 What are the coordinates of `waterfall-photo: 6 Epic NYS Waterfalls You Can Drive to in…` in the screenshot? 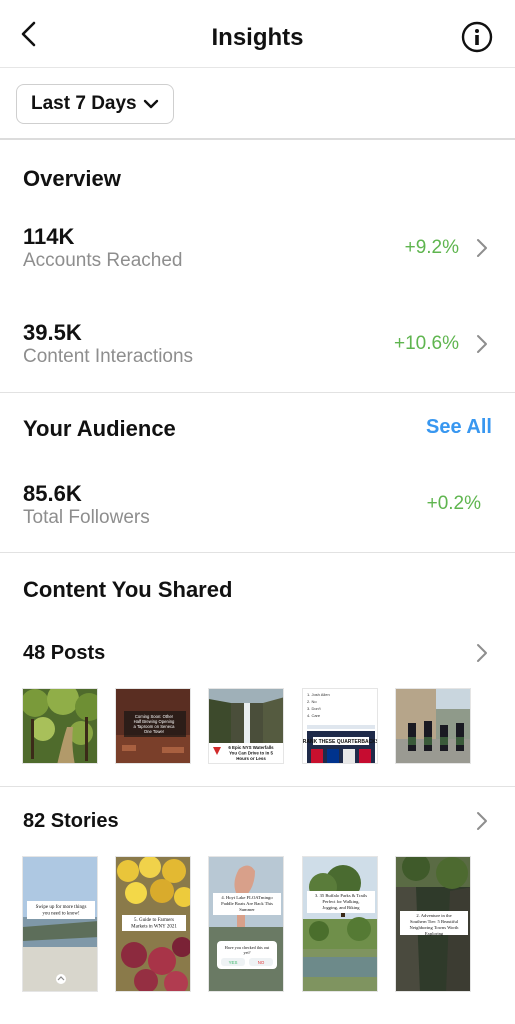 It's located at (246, 726).